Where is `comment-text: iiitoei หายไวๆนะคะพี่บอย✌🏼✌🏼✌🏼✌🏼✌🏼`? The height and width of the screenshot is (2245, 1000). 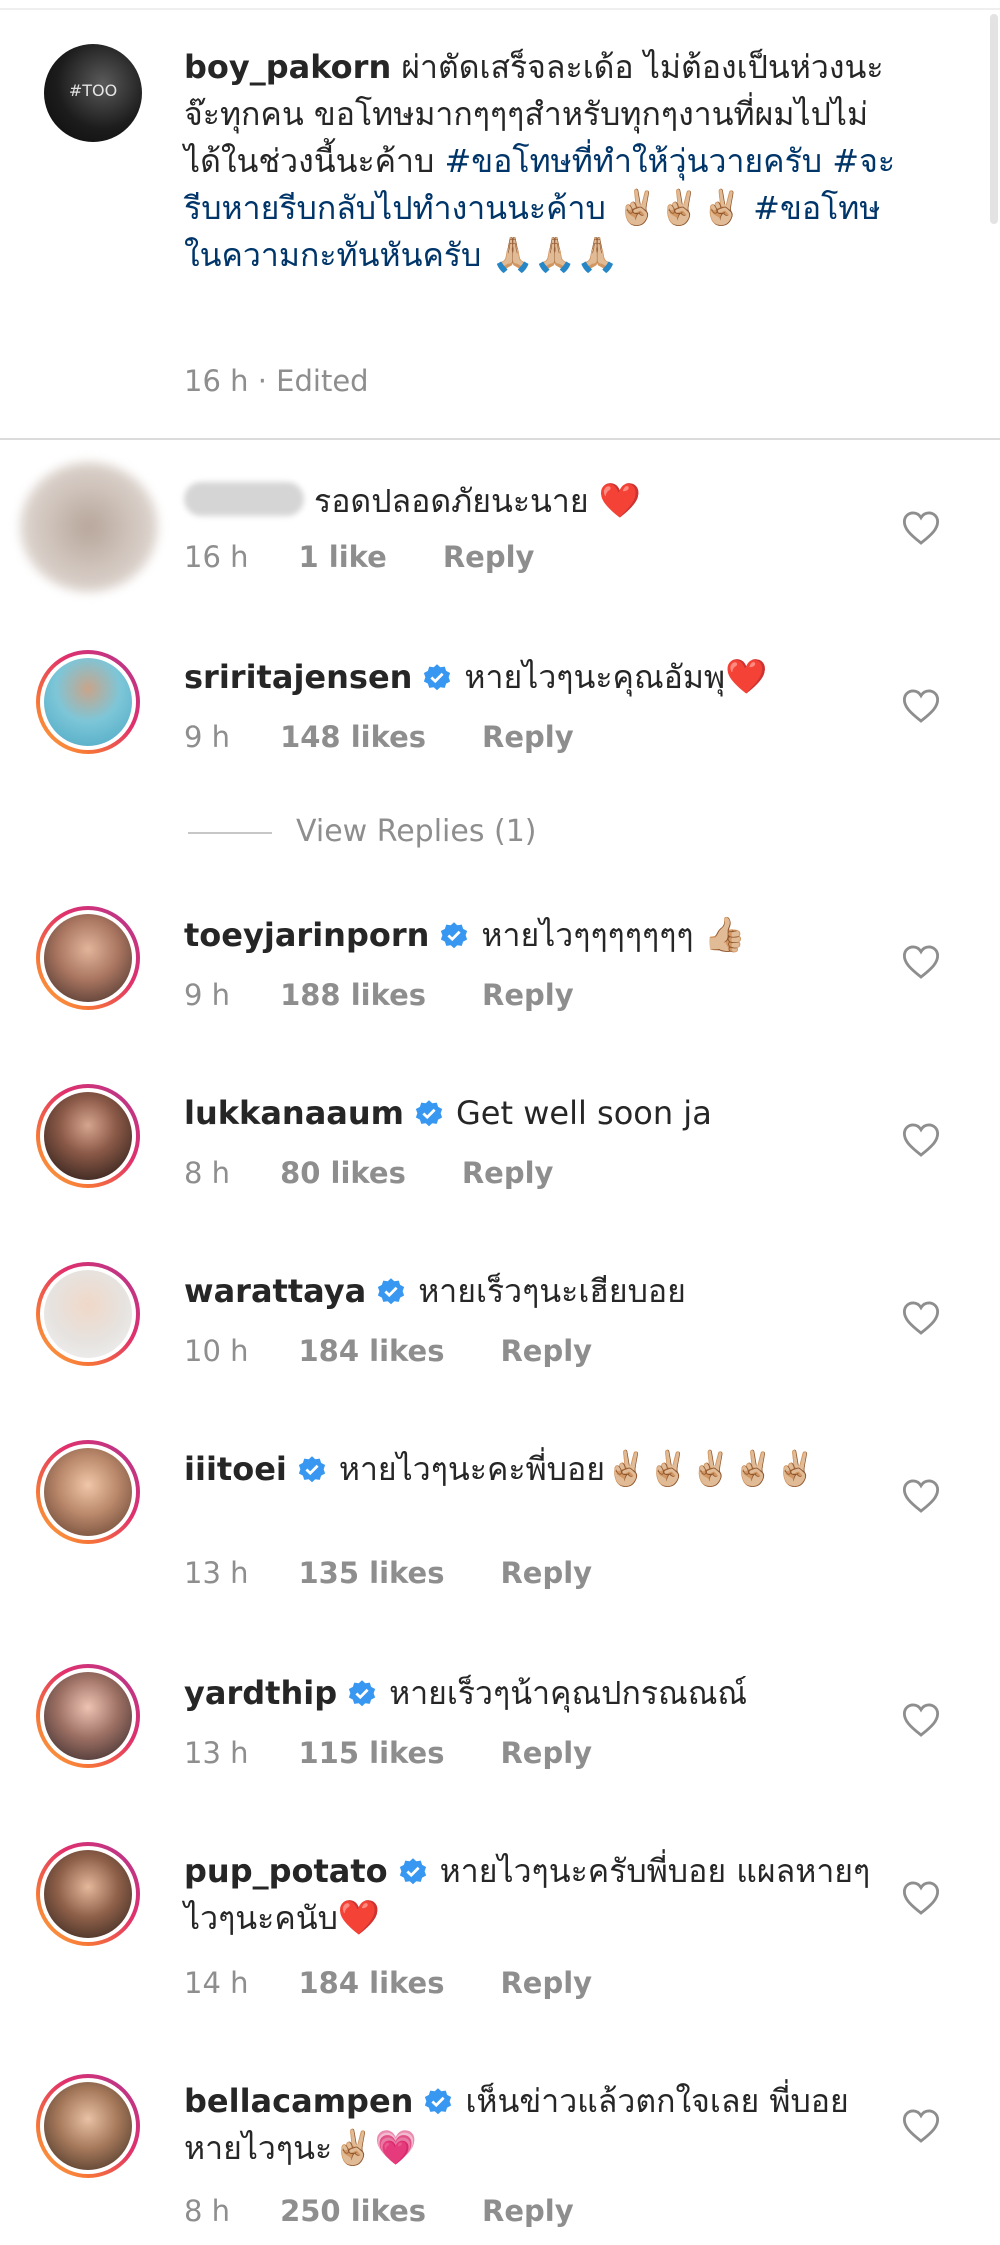 comment-text: iiitoei หายไวๆนะคะพี่บอย✌🏼✌🏼✌🏼✌🏼✌🏼 is located at coordinates (500, 1469).